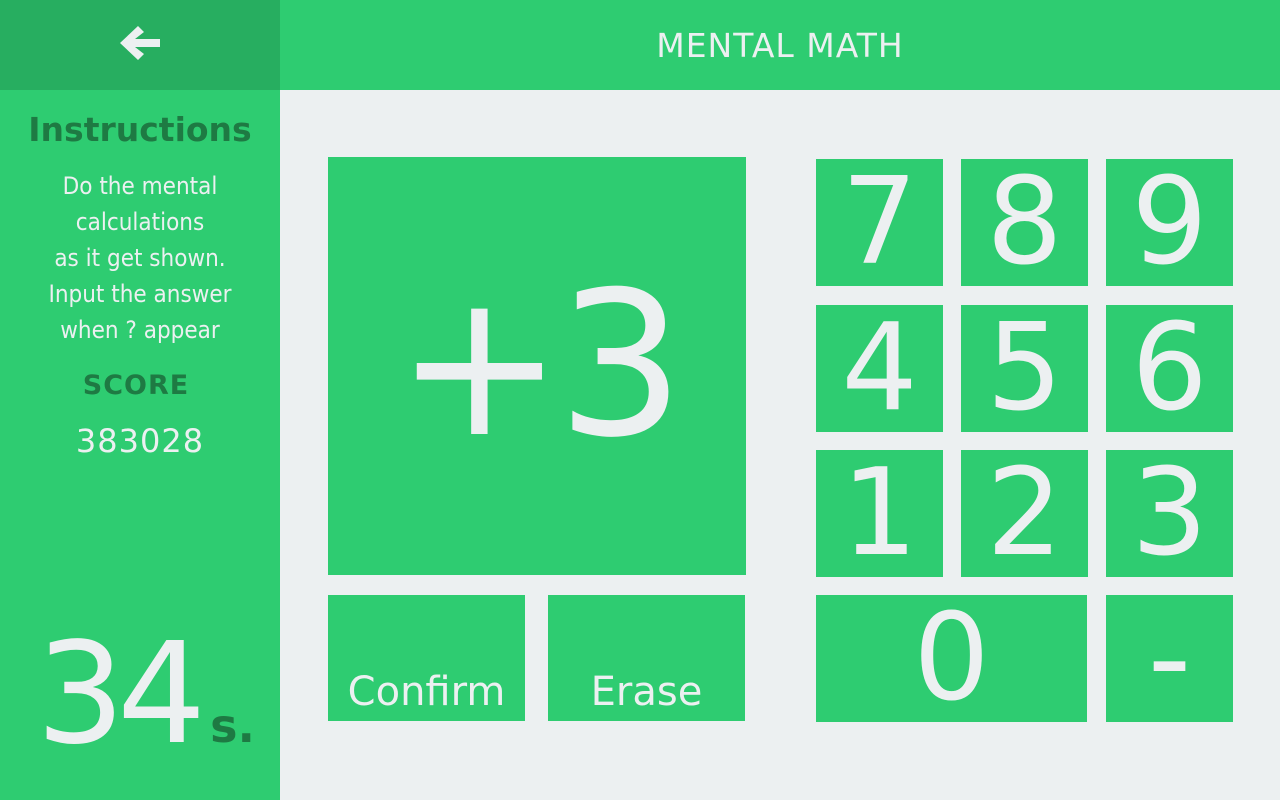  What do you see at coordinates (646, 658) in the screenshot?
I see `erase-button: Erase` at bounding box center [646, 658].